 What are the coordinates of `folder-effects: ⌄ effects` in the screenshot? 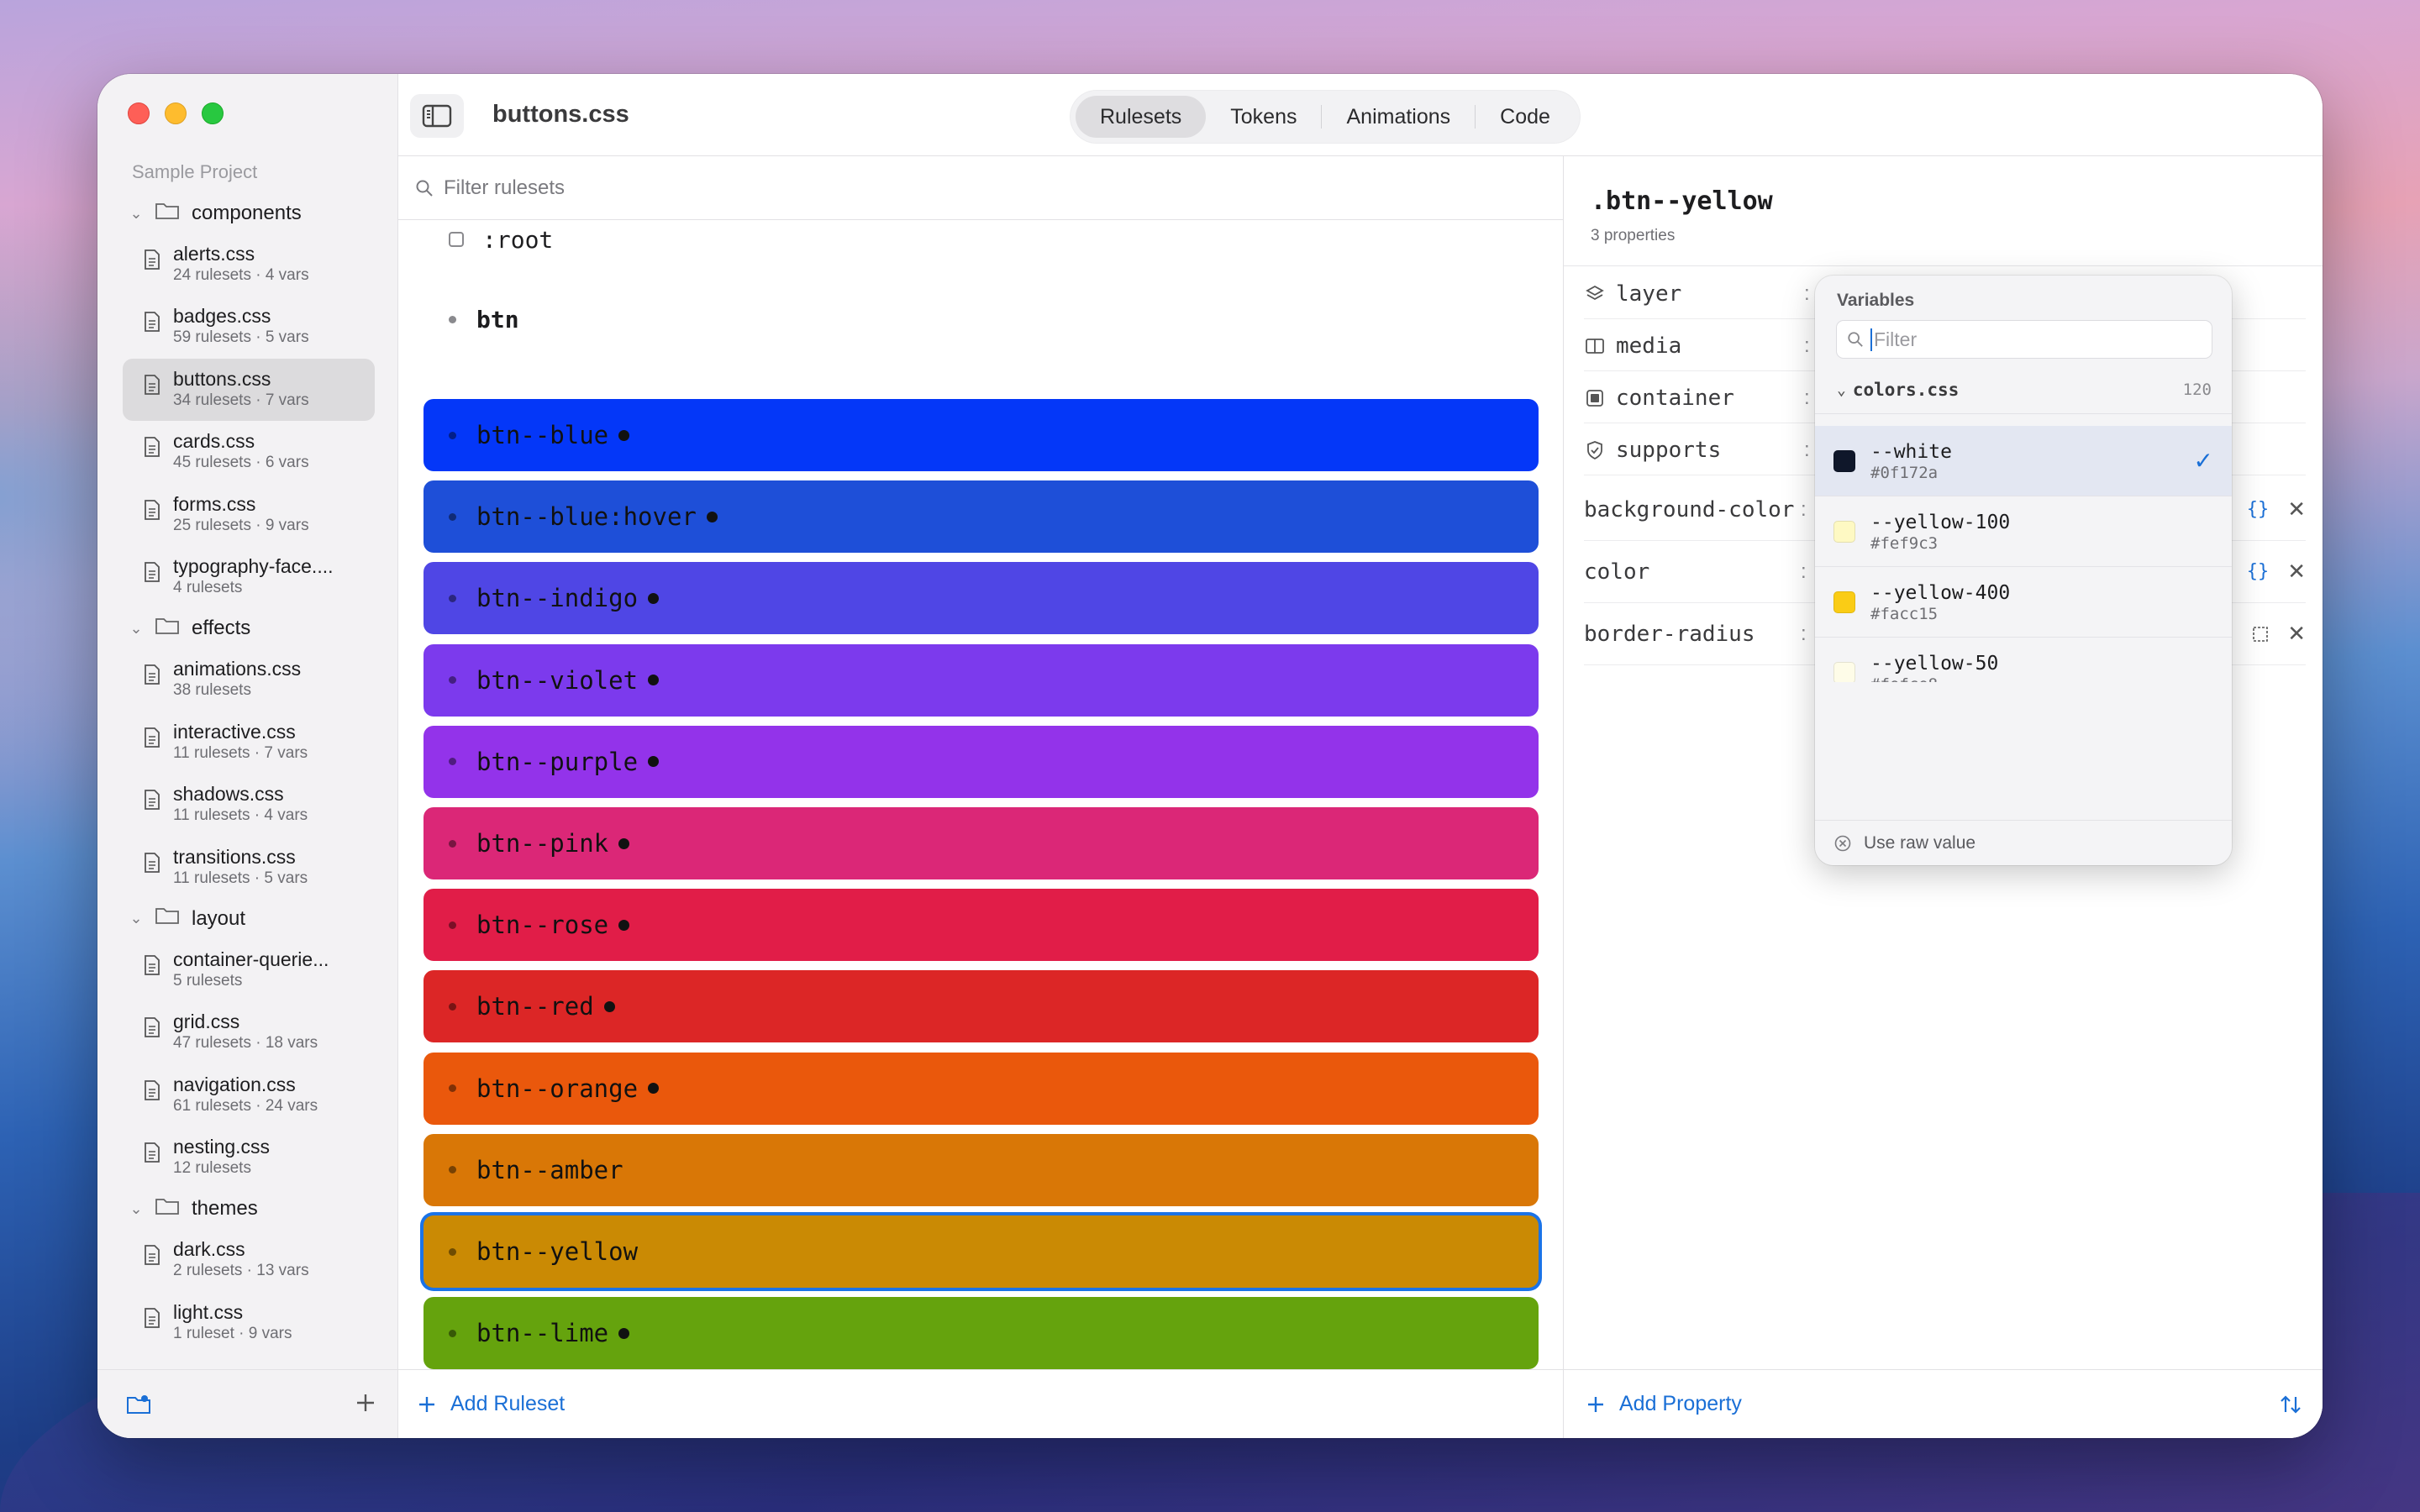 It's located at (256, 628).